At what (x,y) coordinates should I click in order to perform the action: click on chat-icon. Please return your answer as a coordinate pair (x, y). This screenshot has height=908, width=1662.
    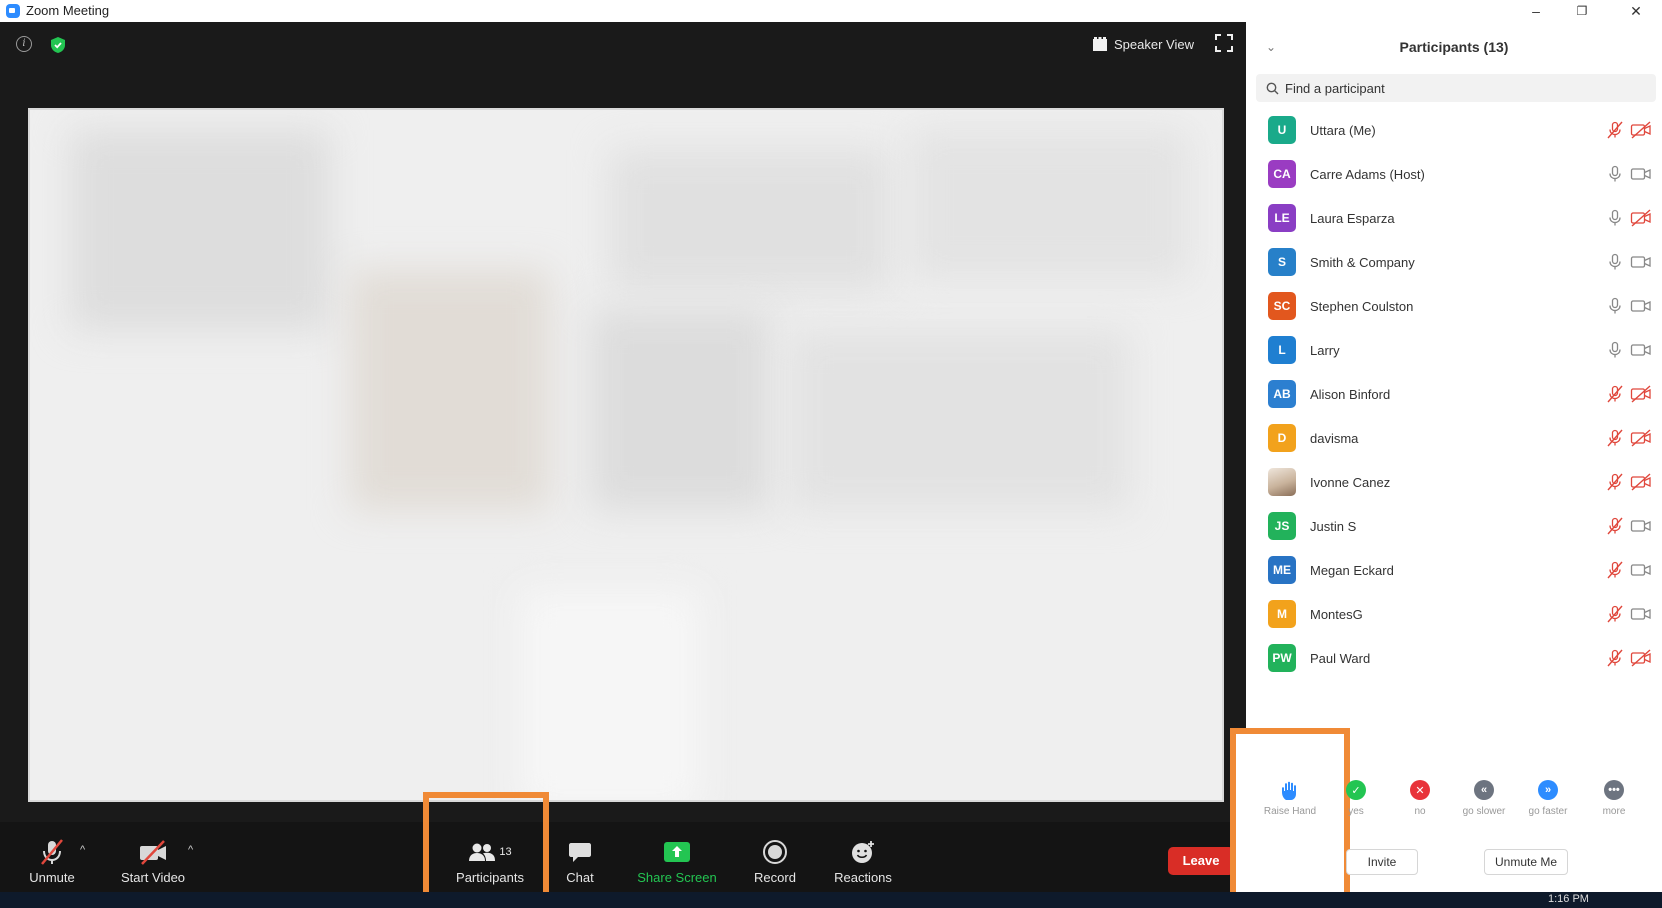
    Looking at the image, I should click on (580, 852).